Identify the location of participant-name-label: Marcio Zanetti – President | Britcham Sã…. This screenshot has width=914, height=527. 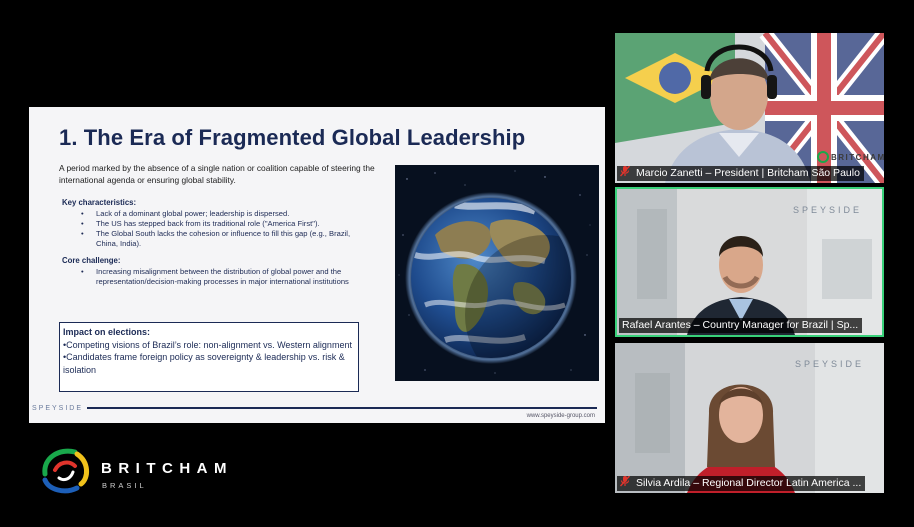
(740, 173).